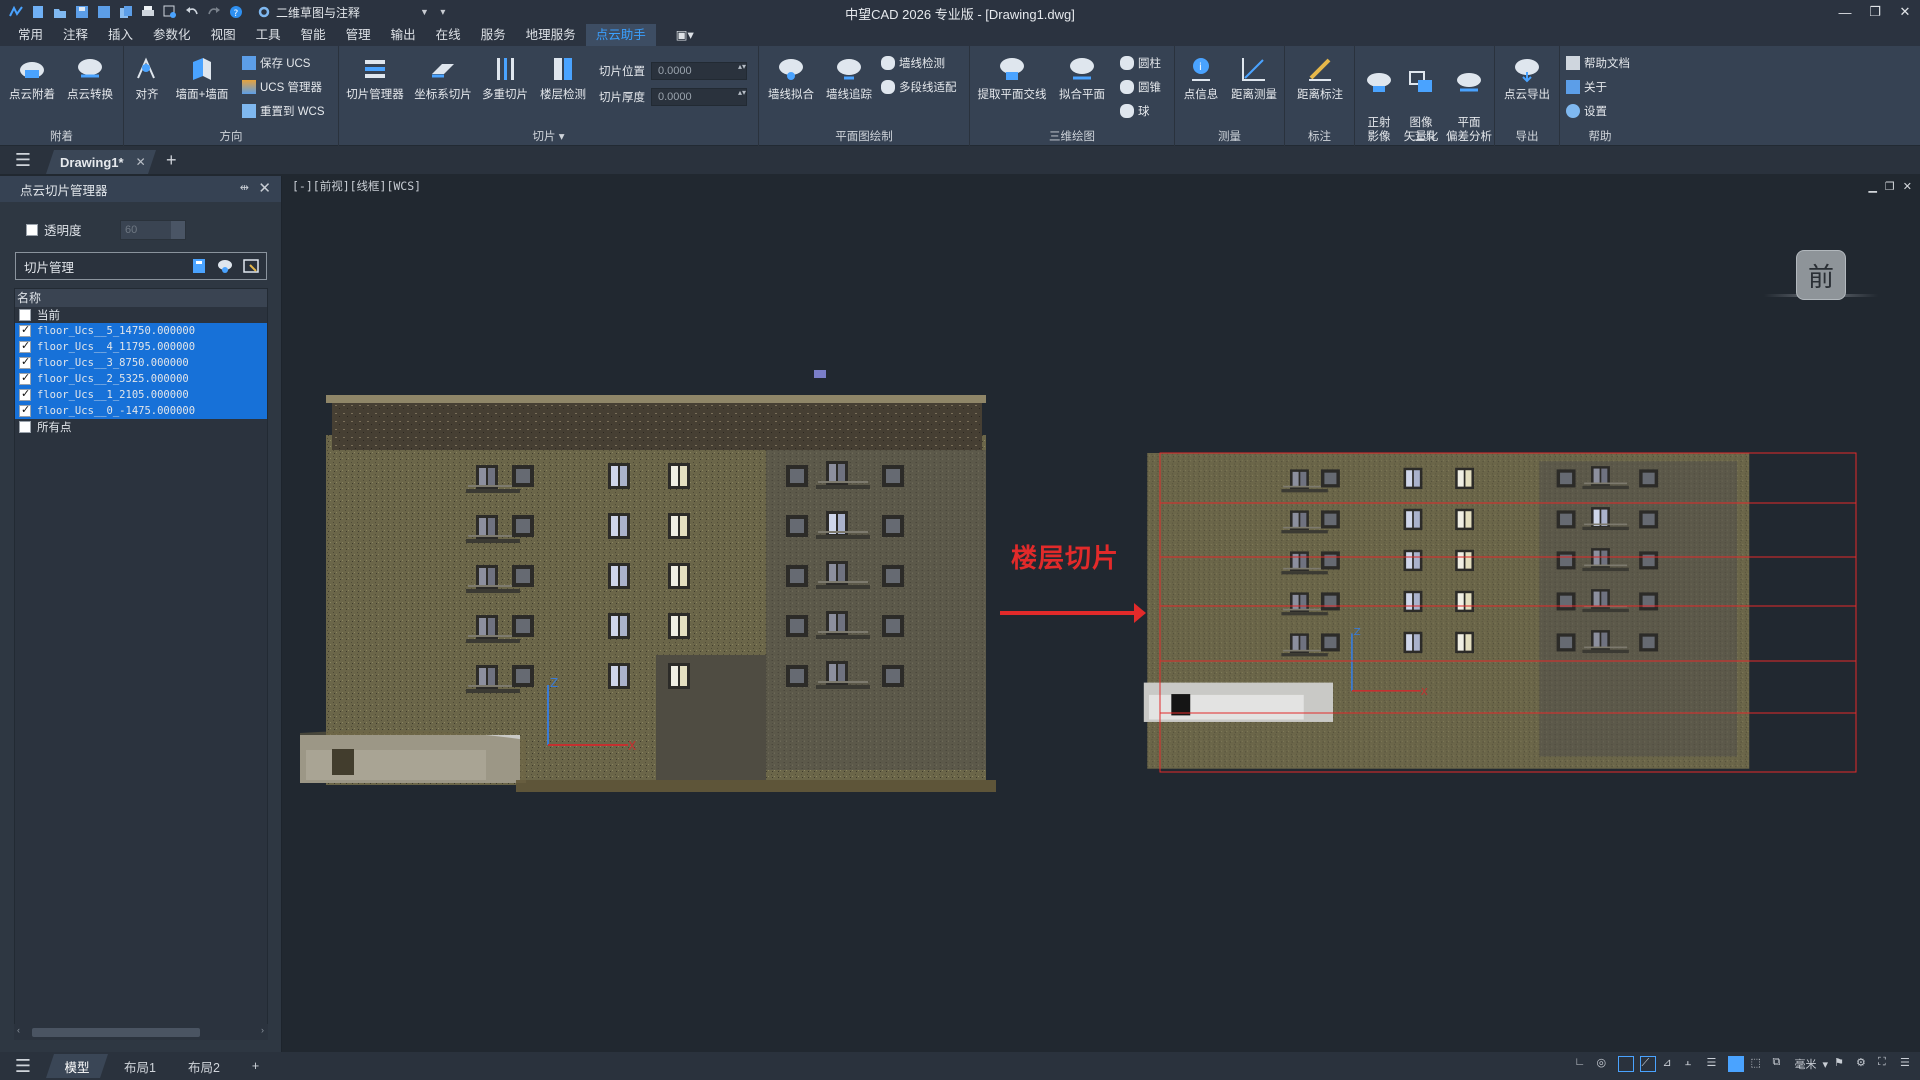  I want to click on horizontal-scrollbar: ‹ ›, so click(141, 1032).